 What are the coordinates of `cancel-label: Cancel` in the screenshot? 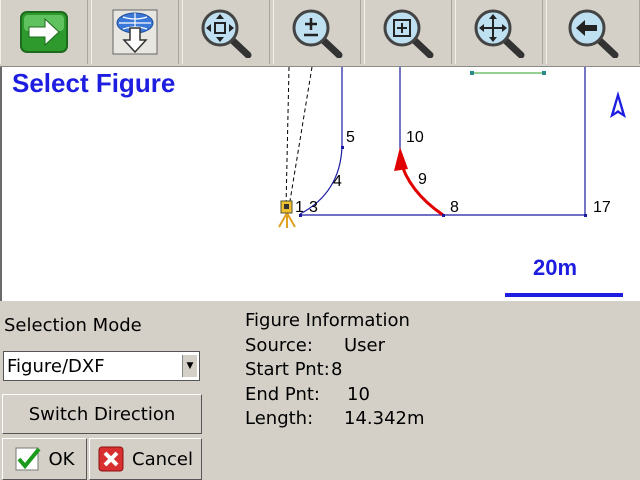 It's located at (162, 459).